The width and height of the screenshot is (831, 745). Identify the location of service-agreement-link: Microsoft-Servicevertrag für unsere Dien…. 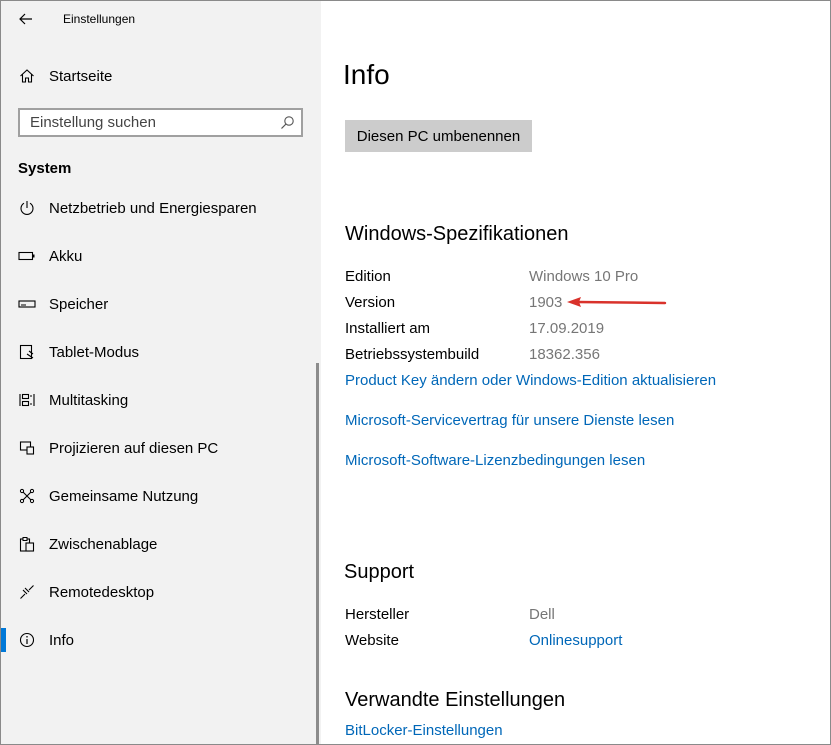
(509, 420).